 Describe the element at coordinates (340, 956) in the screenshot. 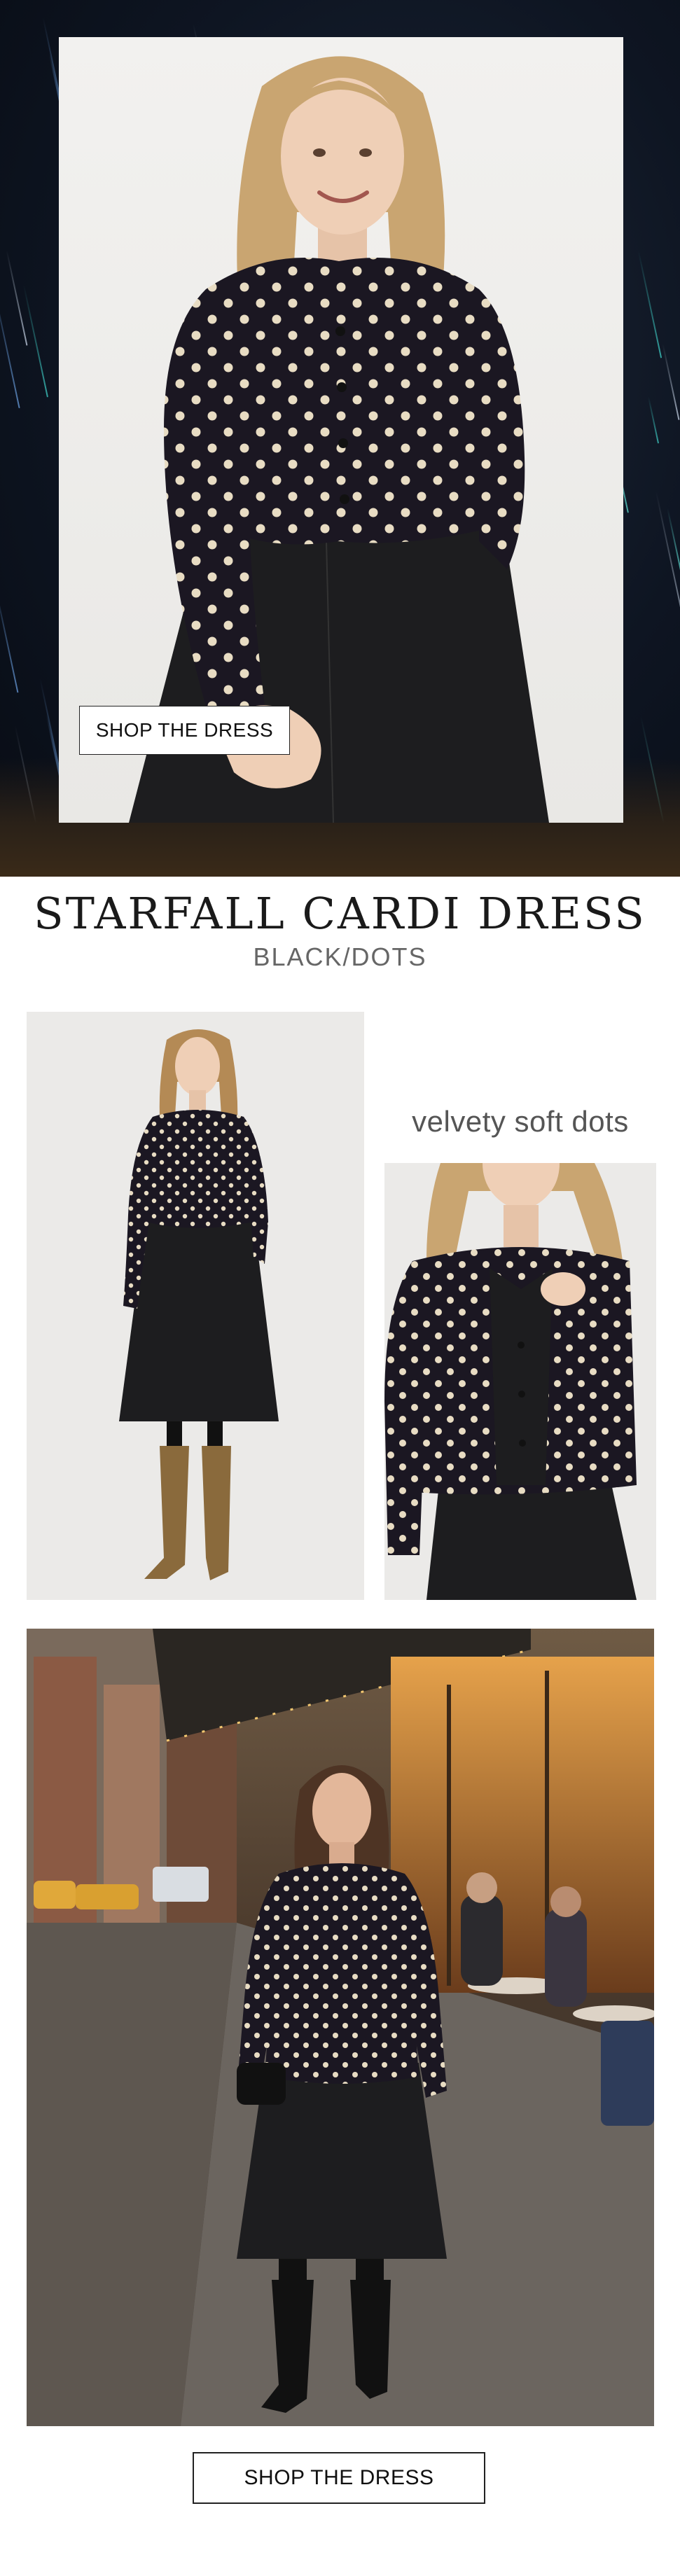

I see `product-color: BLACK/DOTS` at that location.